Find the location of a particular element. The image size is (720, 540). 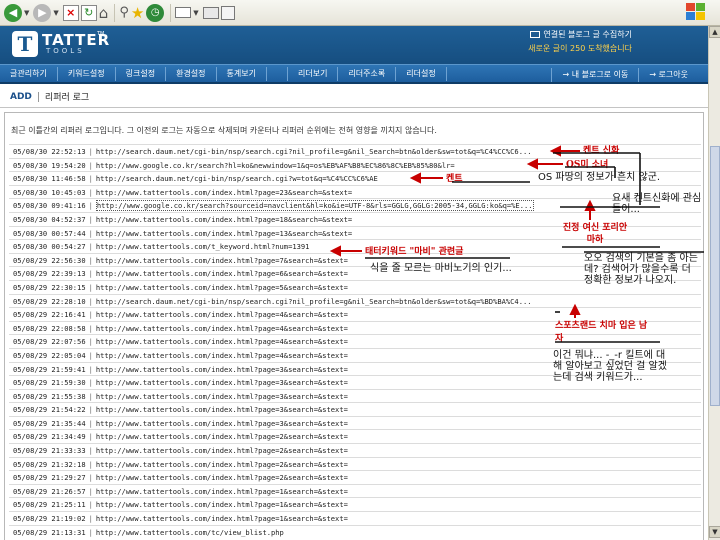

page-scrollbar: ▲ ▼ is located at coordinates (714, 283).